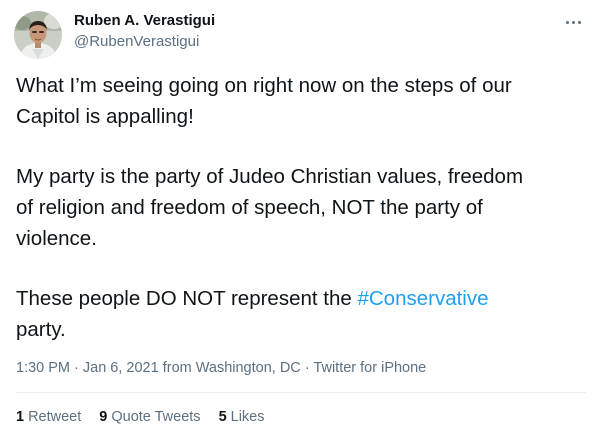 The image size is (597, 437). Describe the element at coordinates (247, 417) in the screenshot. I see `likes-label: Likes` at that location.